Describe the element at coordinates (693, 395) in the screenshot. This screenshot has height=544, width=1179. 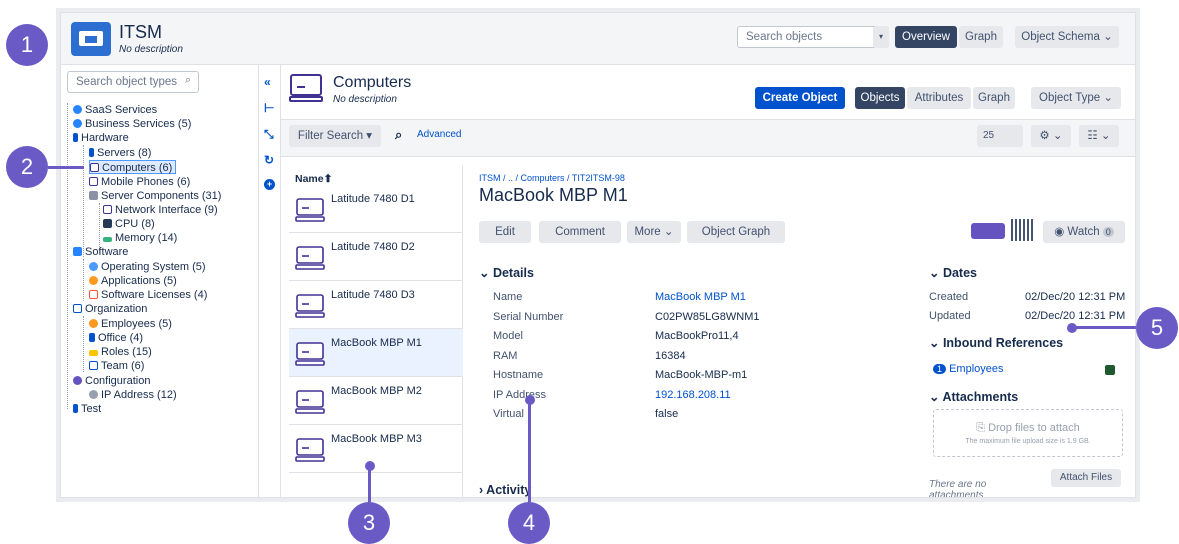
I see `detail-value: 192.168.208.11` at that location.